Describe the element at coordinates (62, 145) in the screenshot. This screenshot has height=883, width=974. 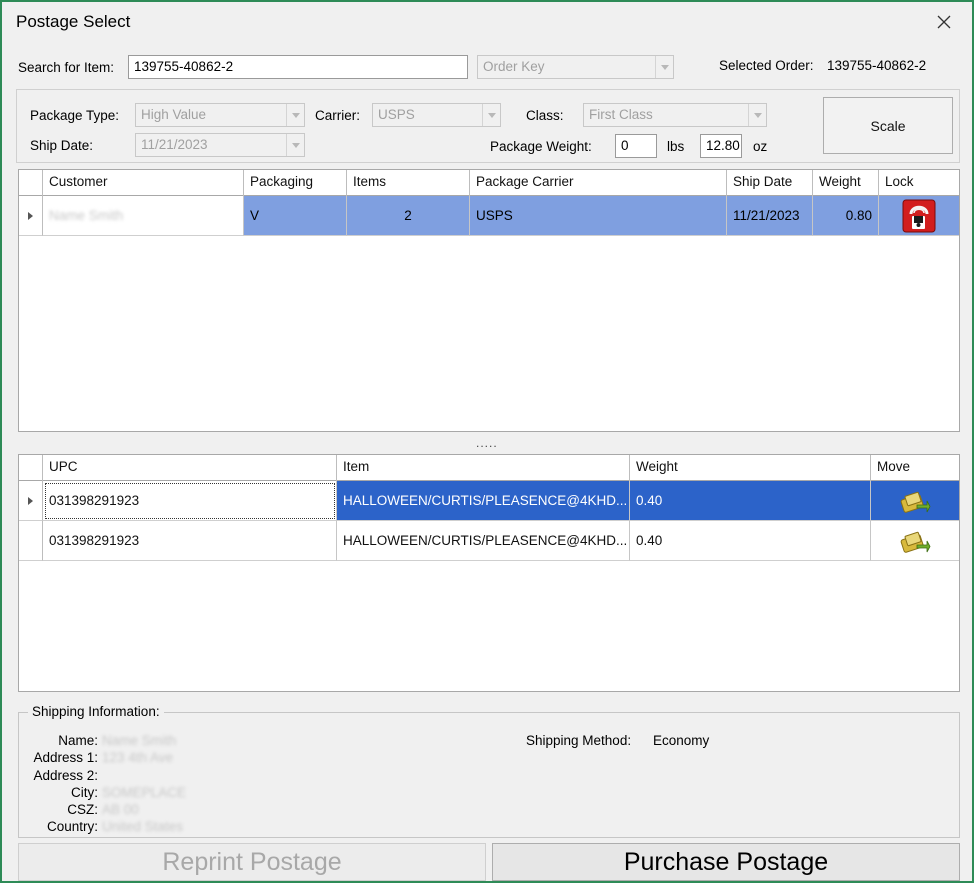
I see `ship-date-label: Ship Date:` at that location.